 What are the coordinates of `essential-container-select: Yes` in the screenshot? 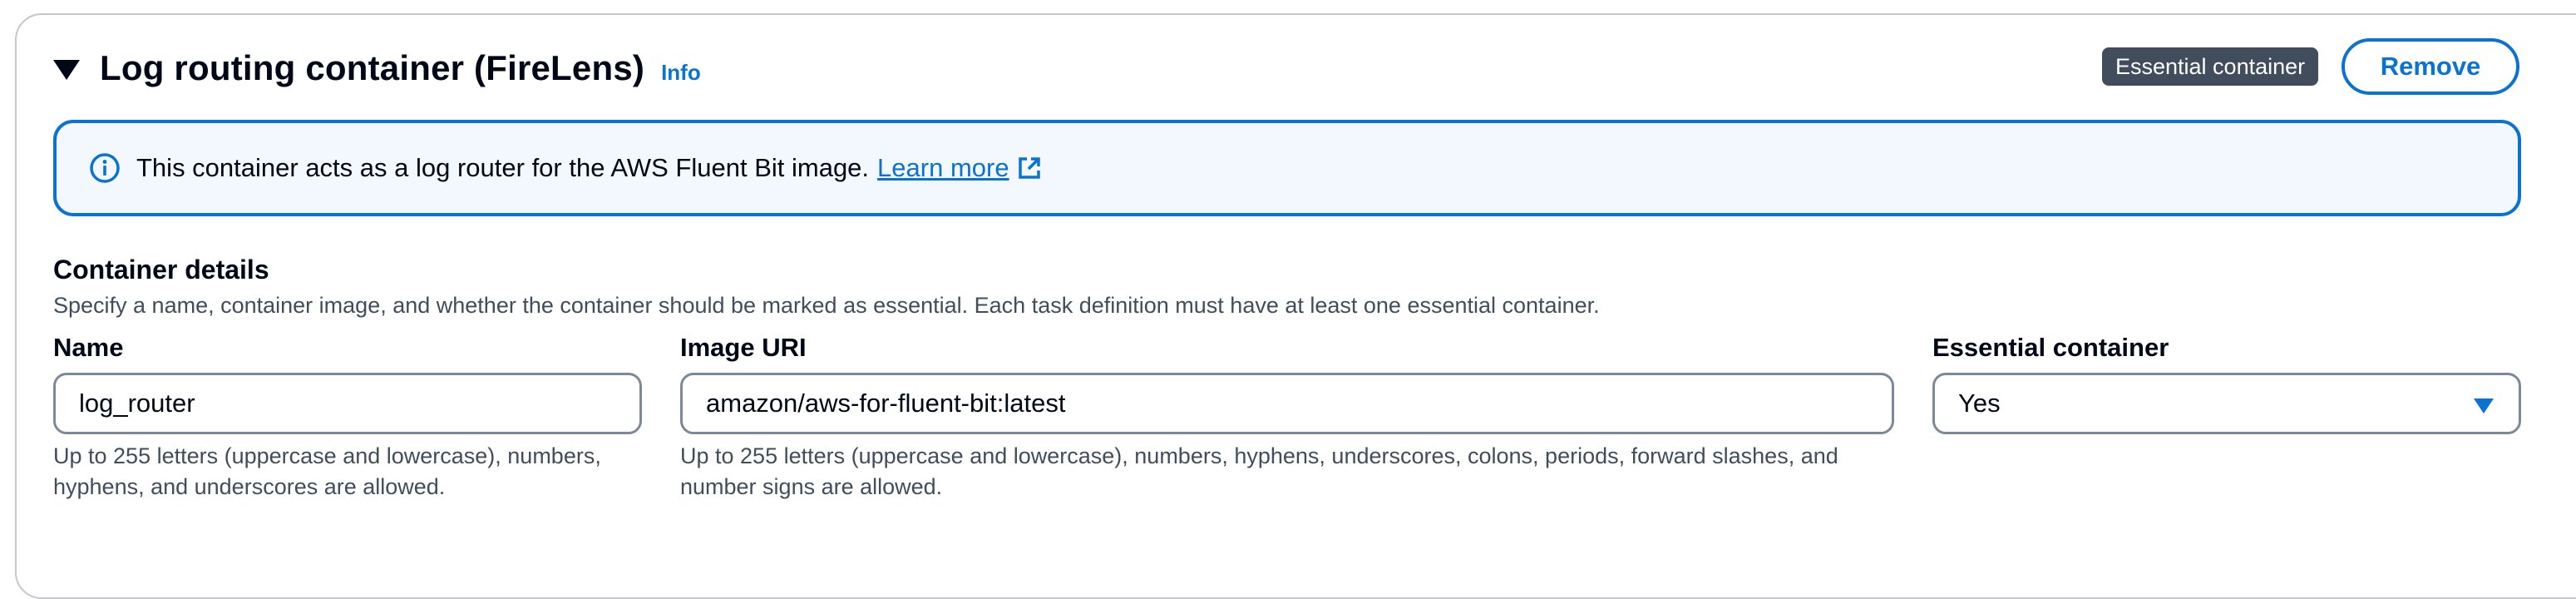 It's located at (2226, 404).